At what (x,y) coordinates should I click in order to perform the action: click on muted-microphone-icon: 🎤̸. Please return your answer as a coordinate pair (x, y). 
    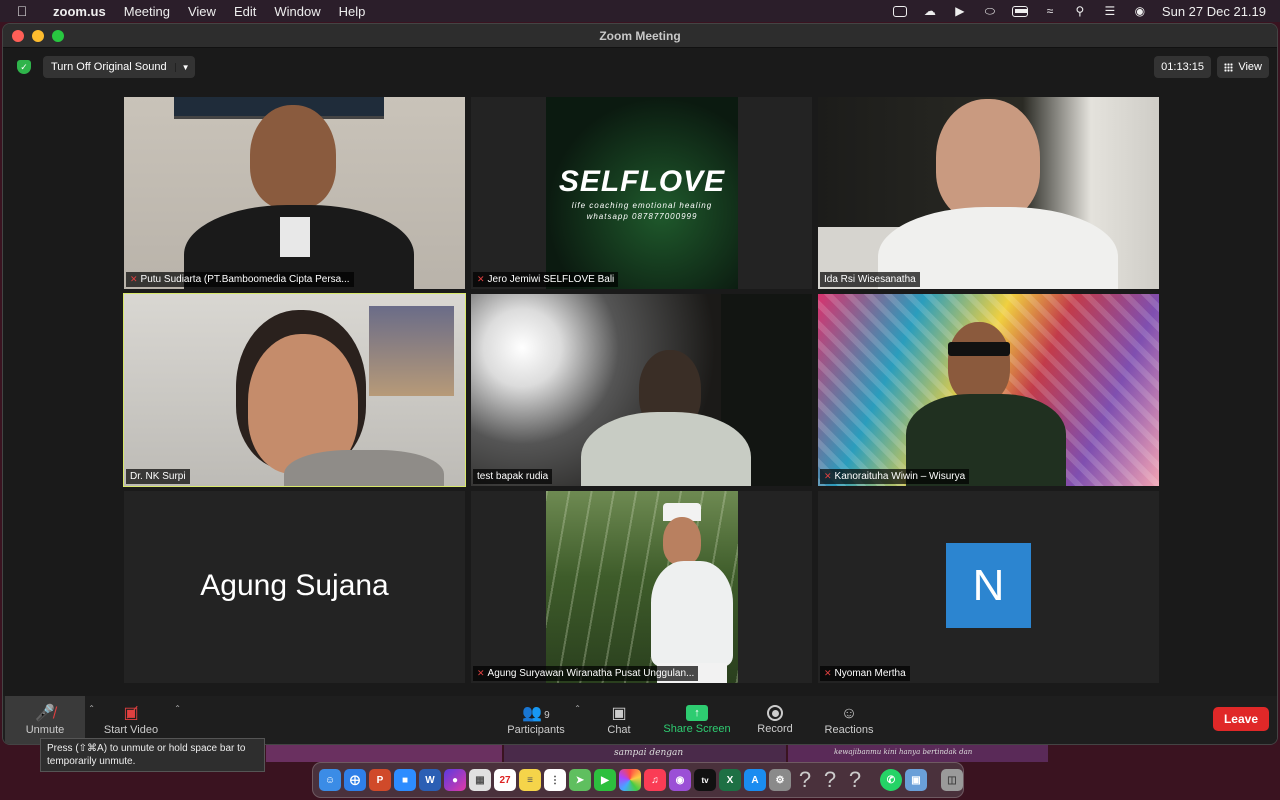
    Looking at the image, I should click on (45, 713).